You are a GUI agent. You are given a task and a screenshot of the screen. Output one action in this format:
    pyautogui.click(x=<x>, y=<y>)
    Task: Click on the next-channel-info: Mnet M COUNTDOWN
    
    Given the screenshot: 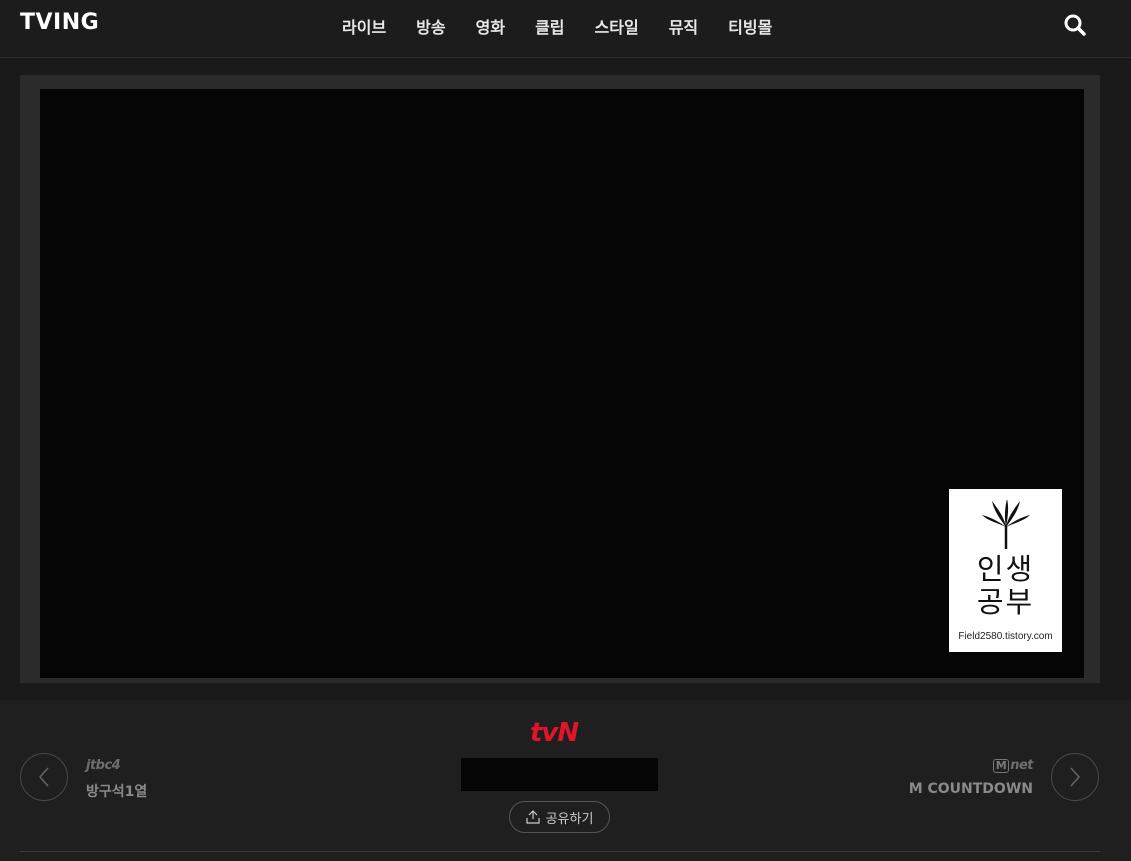 What is the action you would take?
    pyautogui.click(x=971, y=777)
    